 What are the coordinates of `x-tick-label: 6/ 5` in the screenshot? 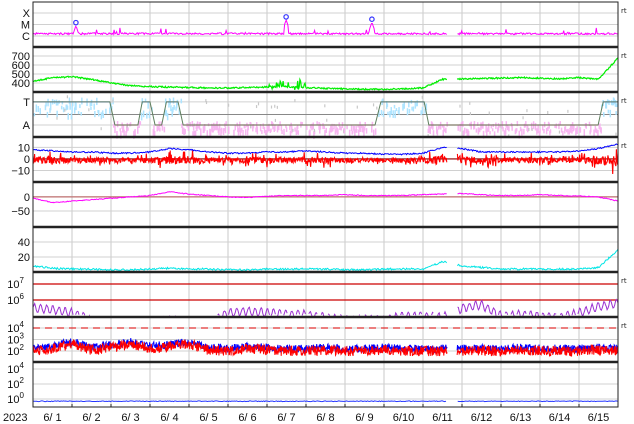 It's located at (208, 418).